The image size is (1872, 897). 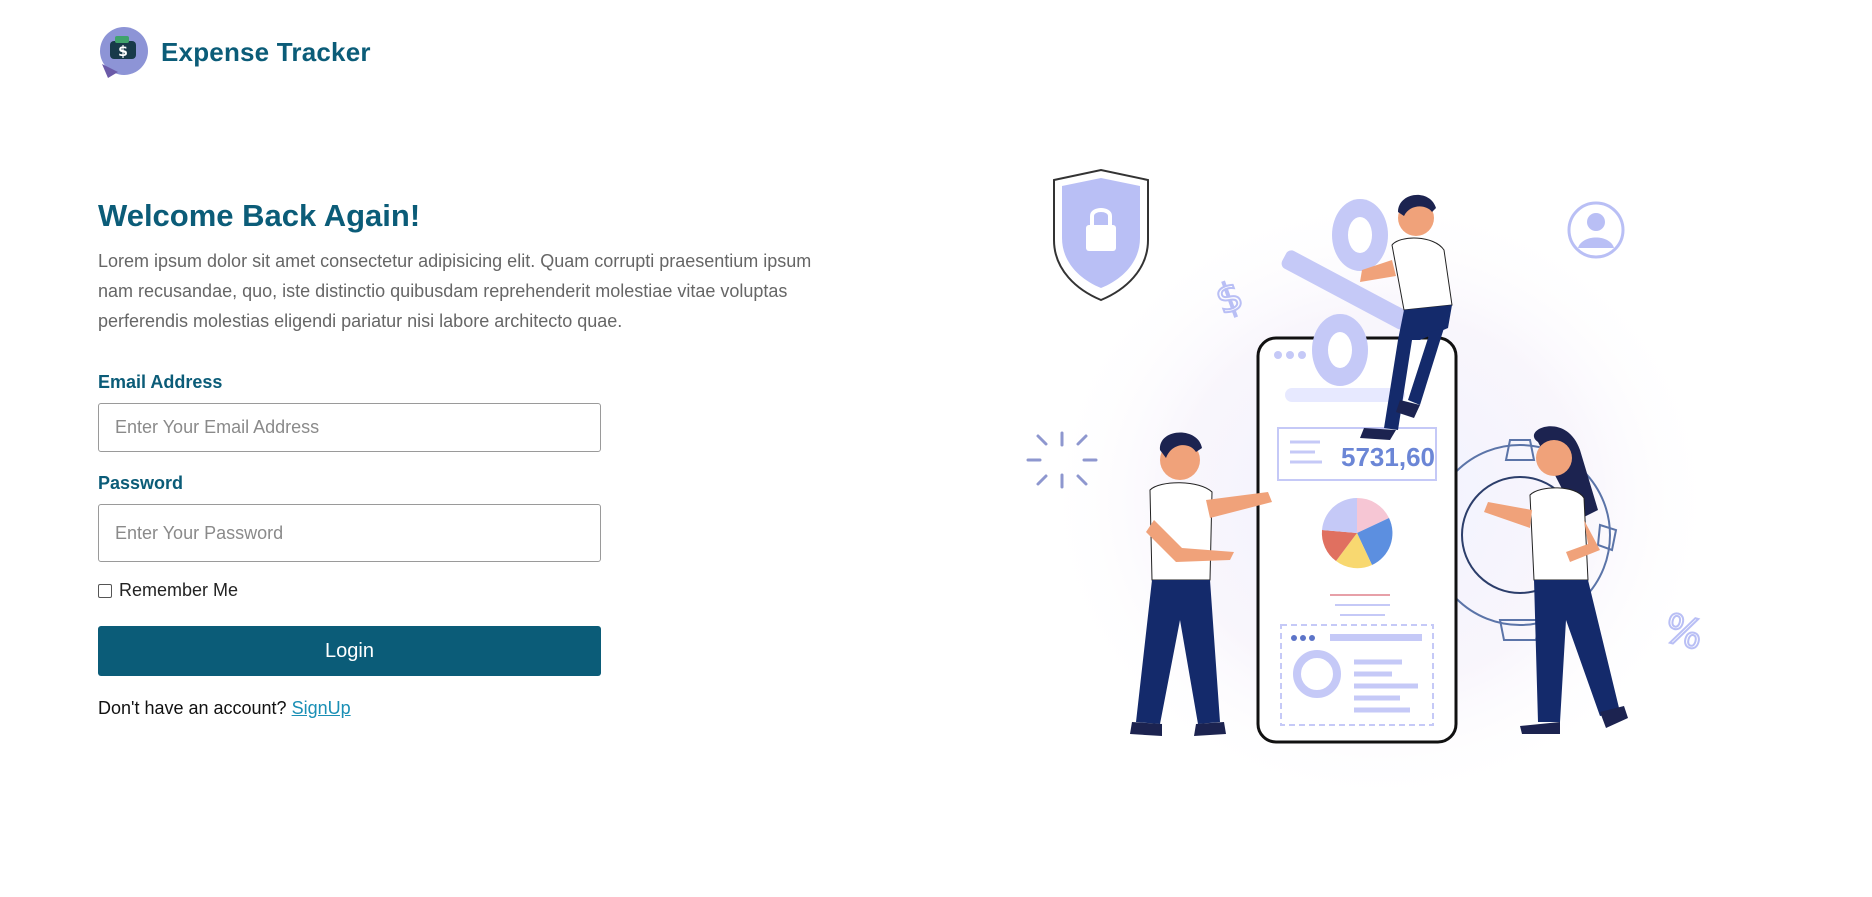 What do you see at coordinates (266, 51) in the screenshot?
I see `brand-name: Expense Tracker` at bounding box center [266, 51].